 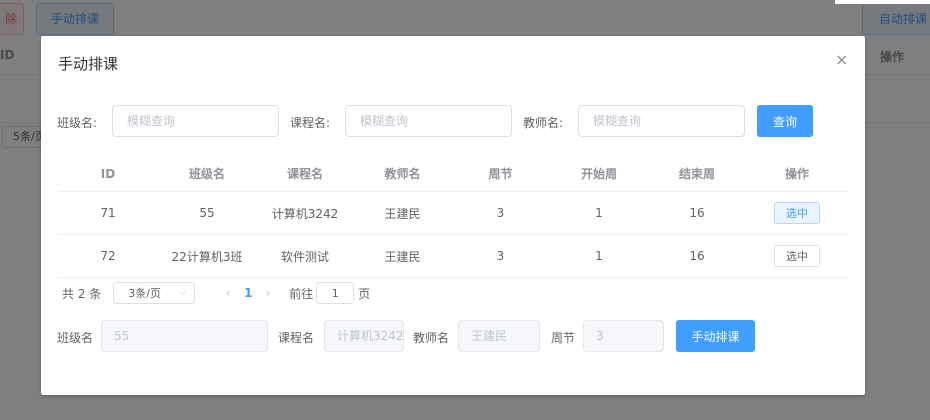 What do you see at coordinates (207, 213) in the screenshot?
I see `cell-class-name: 55` at bounding box center [207, 213].